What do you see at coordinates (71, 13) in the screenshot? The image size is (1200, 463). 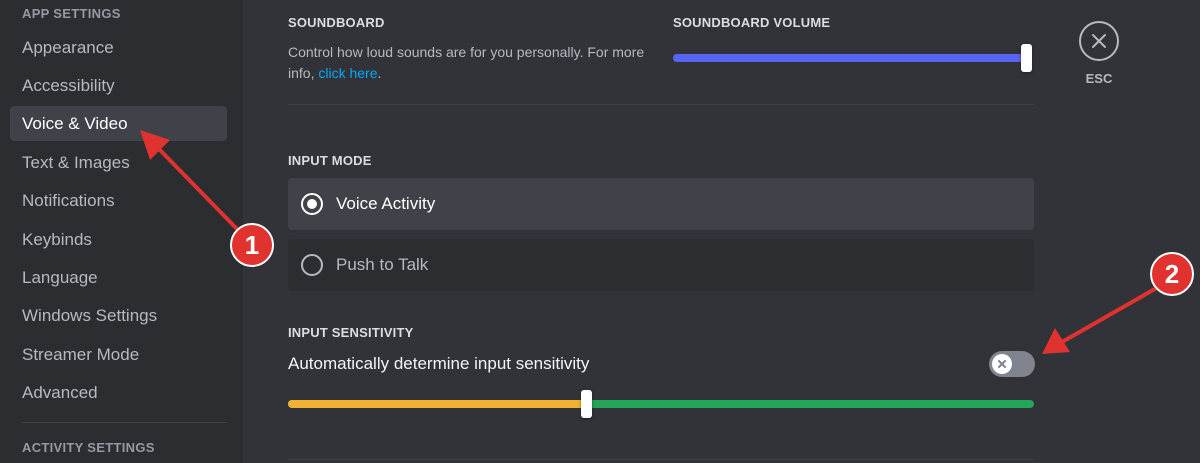 I see `app-settings-header: APP SETTINGS` at bounding box center [71, 13].